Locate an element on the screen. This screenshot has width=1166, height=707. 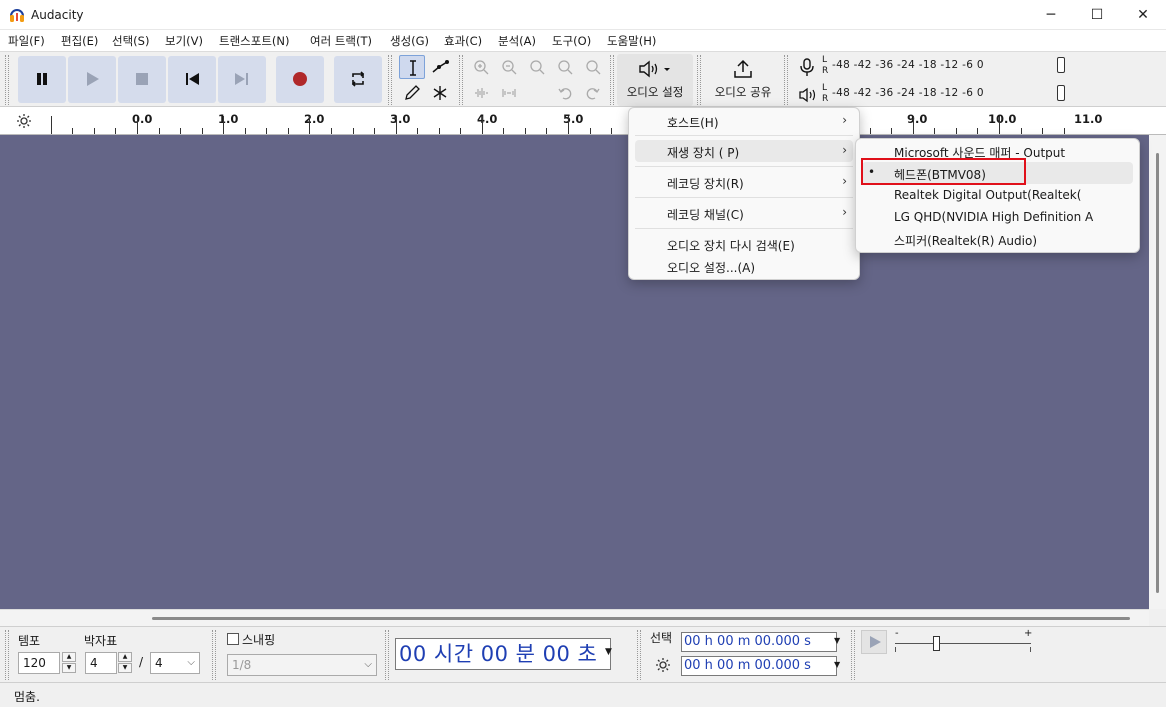
multi-tool is located at coordinates (440, 93).